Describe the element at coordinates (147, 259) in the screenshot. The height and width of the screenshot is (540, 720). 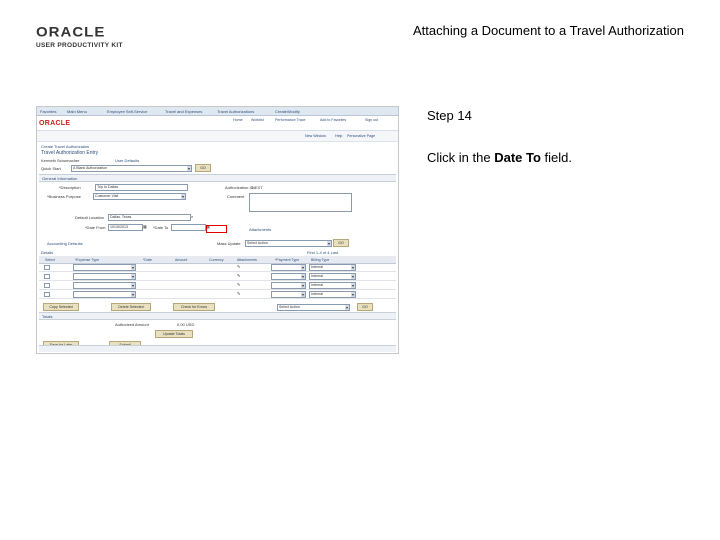
I see `col-date: *Date` at that location.